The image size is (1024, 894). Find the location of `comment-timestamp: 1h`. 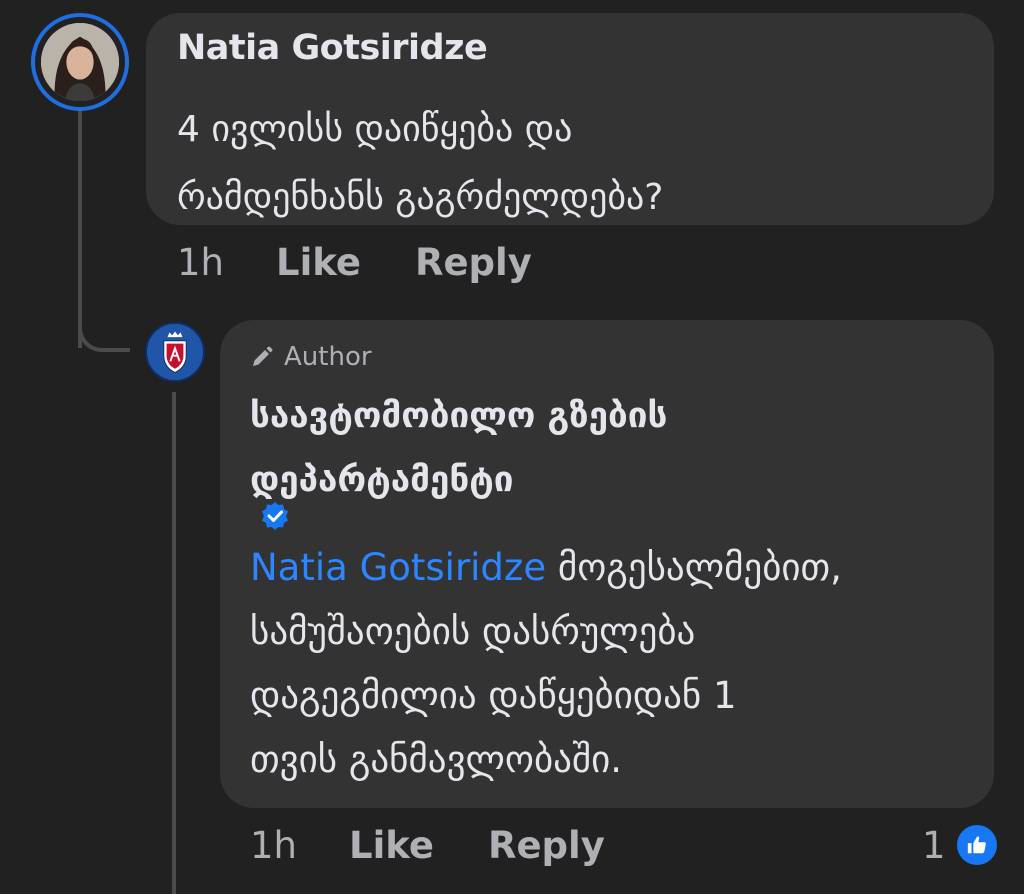

comment-timestamp: 1h is located at coordinates (200, 262).